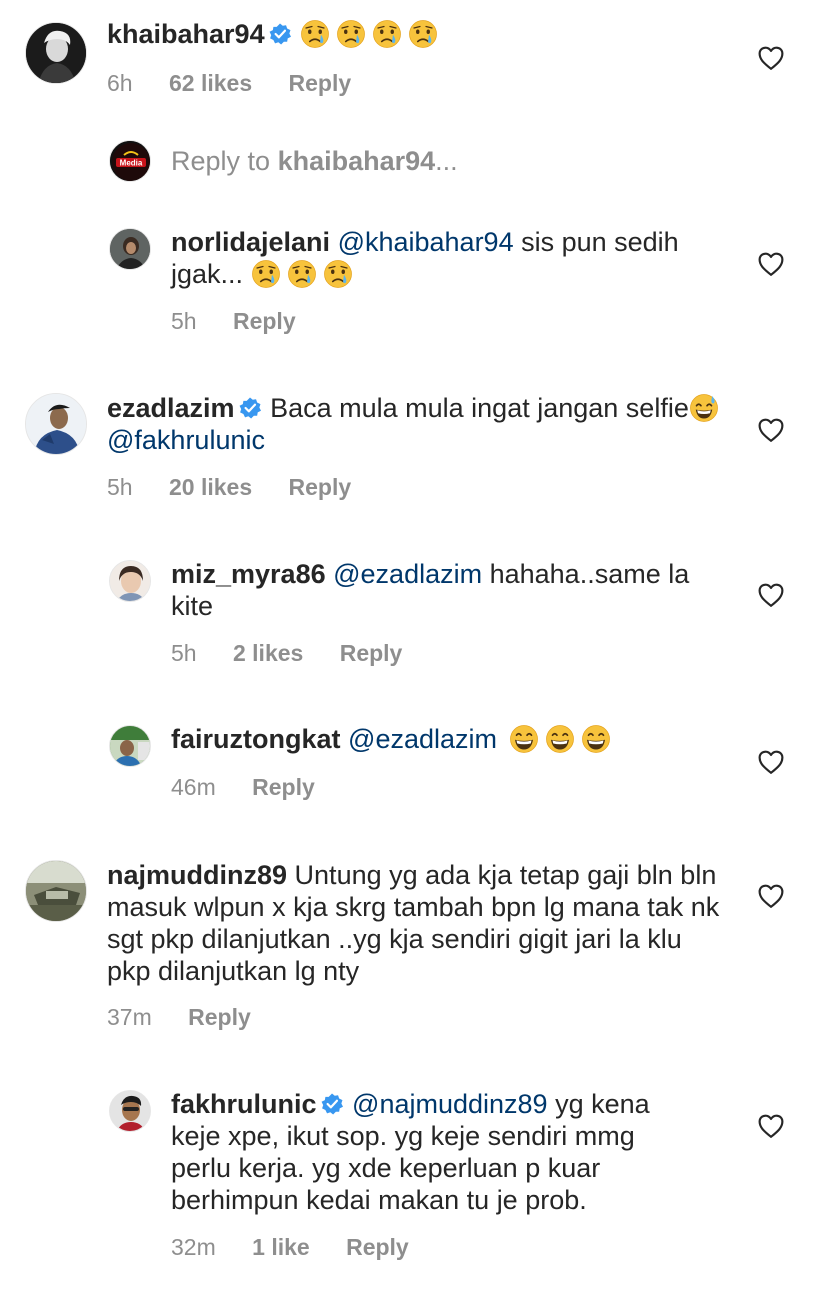 Image resolution: width=828 pixels, height=1299 pixels. I want to click on likes-count: 62 likes, so click(210, 83).